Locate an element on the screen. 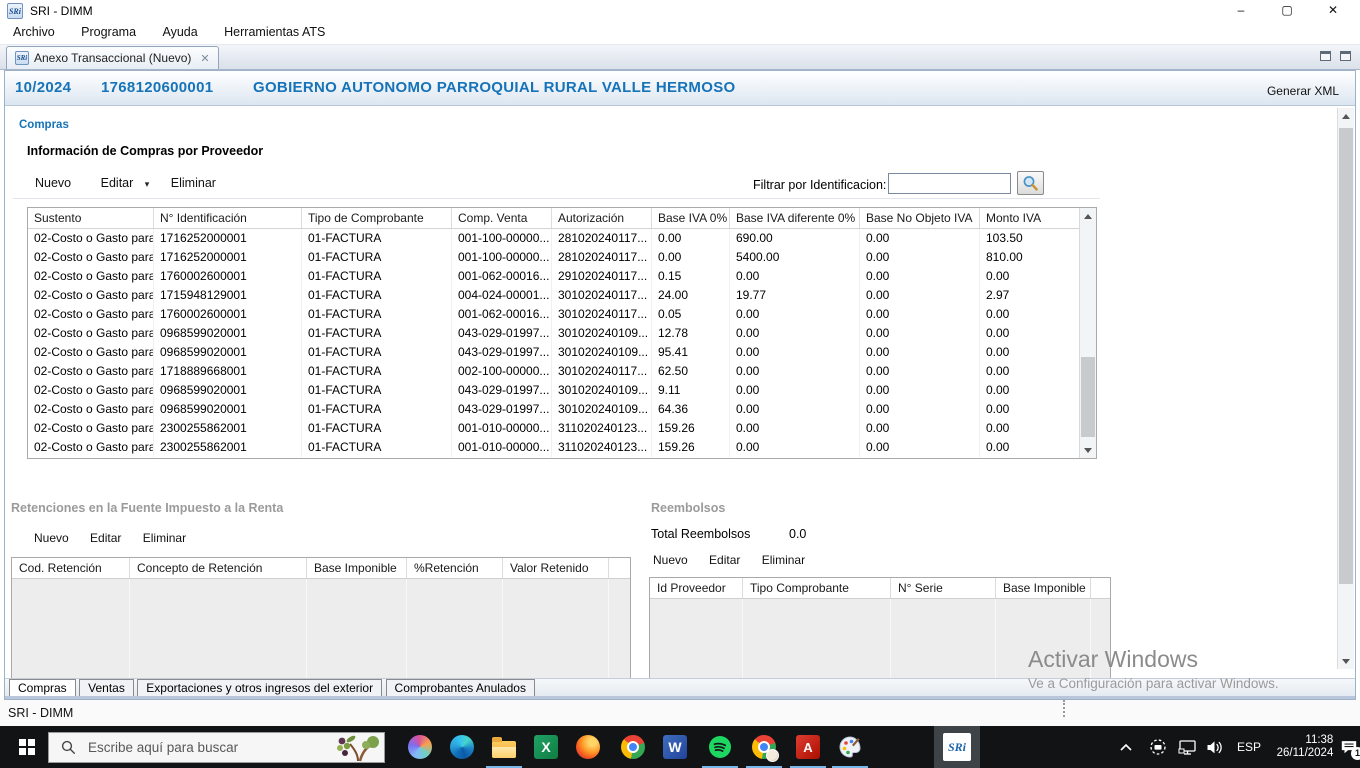 The width and height of the screenshot is (1360, 768). tab-ventas: Ventas is located at coordinates (106, 688).